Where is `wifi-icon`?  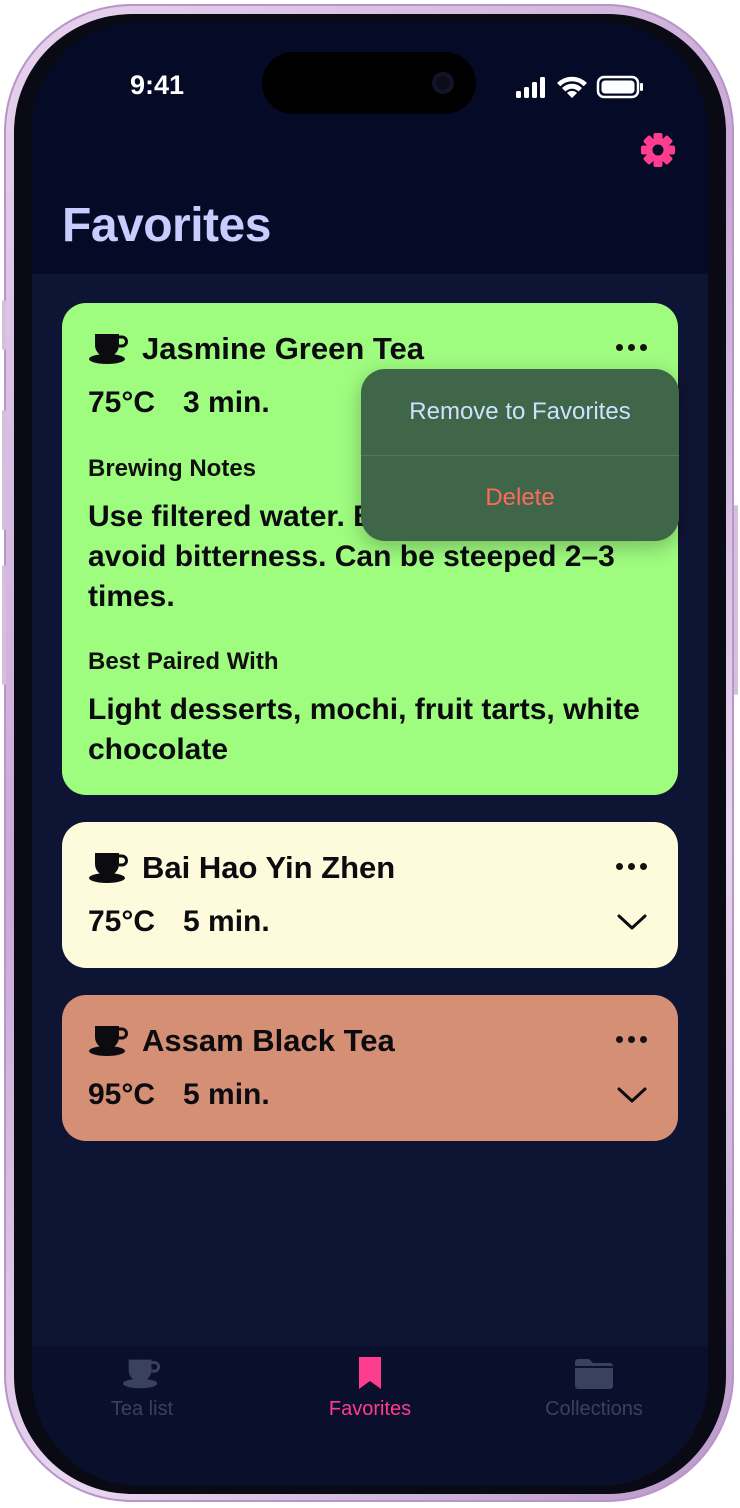 wifi-icon is located at coordinates (572, 87).